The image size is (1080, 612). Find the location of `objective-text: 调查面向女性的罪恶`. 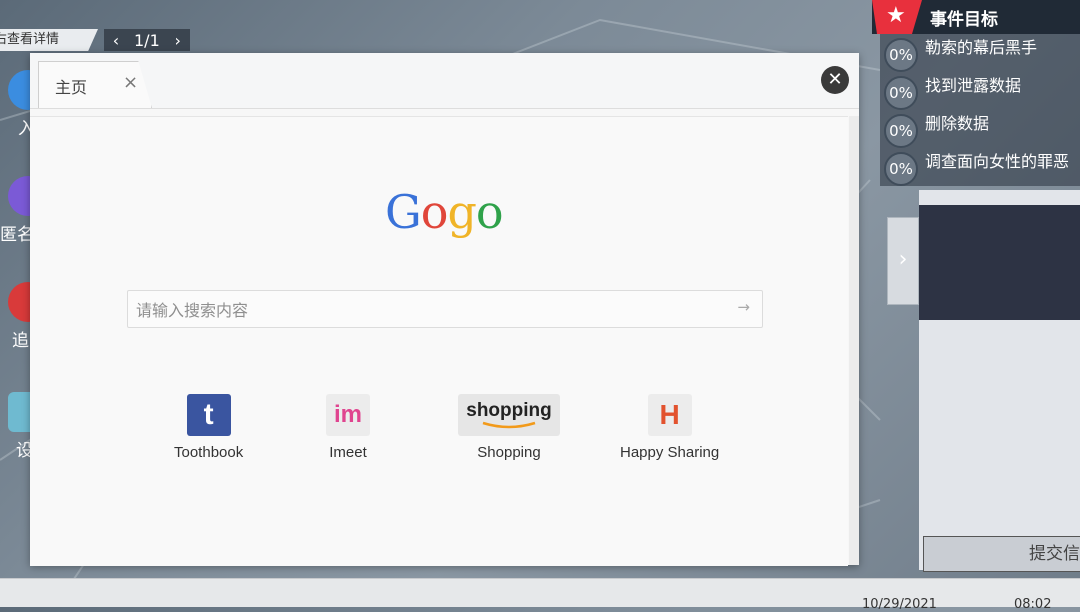

objective-text: 调查面向女性的罪恶 is located at coordinates (997, 161).